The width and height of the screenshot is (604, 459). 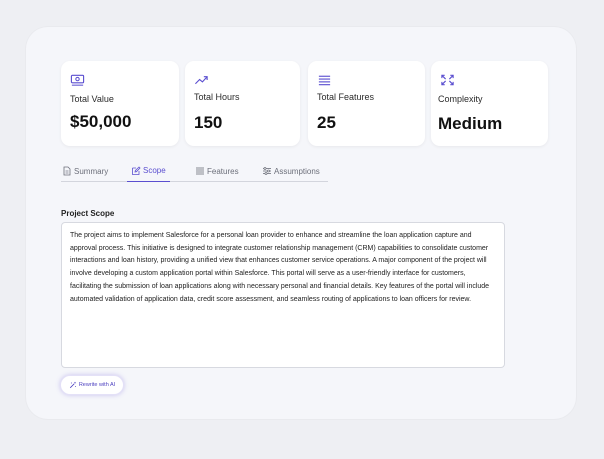 I want to click on stat-card-total-hours: Total Hours 150, so click(x=242, y=103).